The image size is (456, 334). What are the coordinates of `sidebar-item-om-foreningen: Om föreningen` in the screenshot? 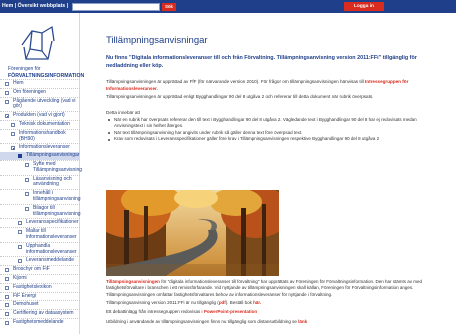 It's located at (40, 92).